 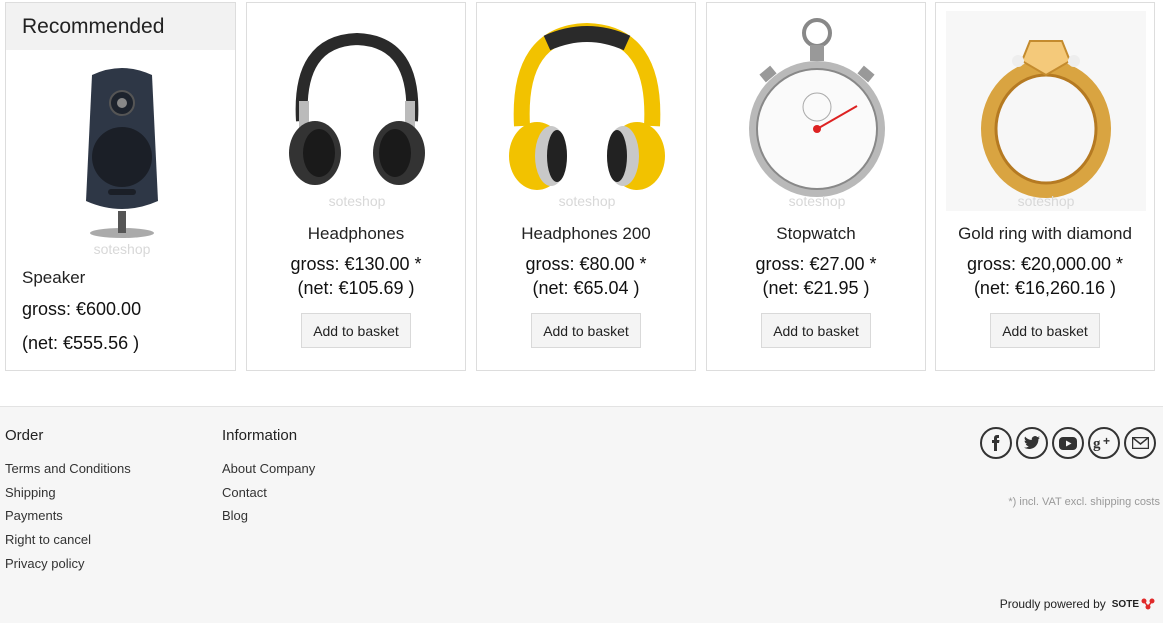 I want to click on twitter-icon, so click(x=1032, y=443).